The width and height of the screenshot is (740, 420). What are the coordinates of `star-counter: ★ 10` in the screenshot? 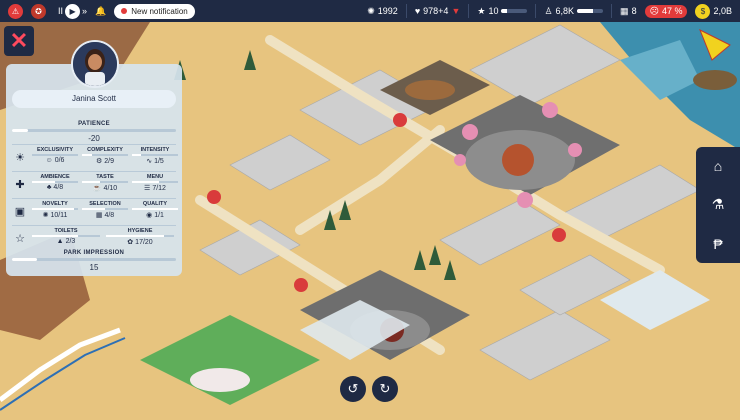 It's located at (502, 11).